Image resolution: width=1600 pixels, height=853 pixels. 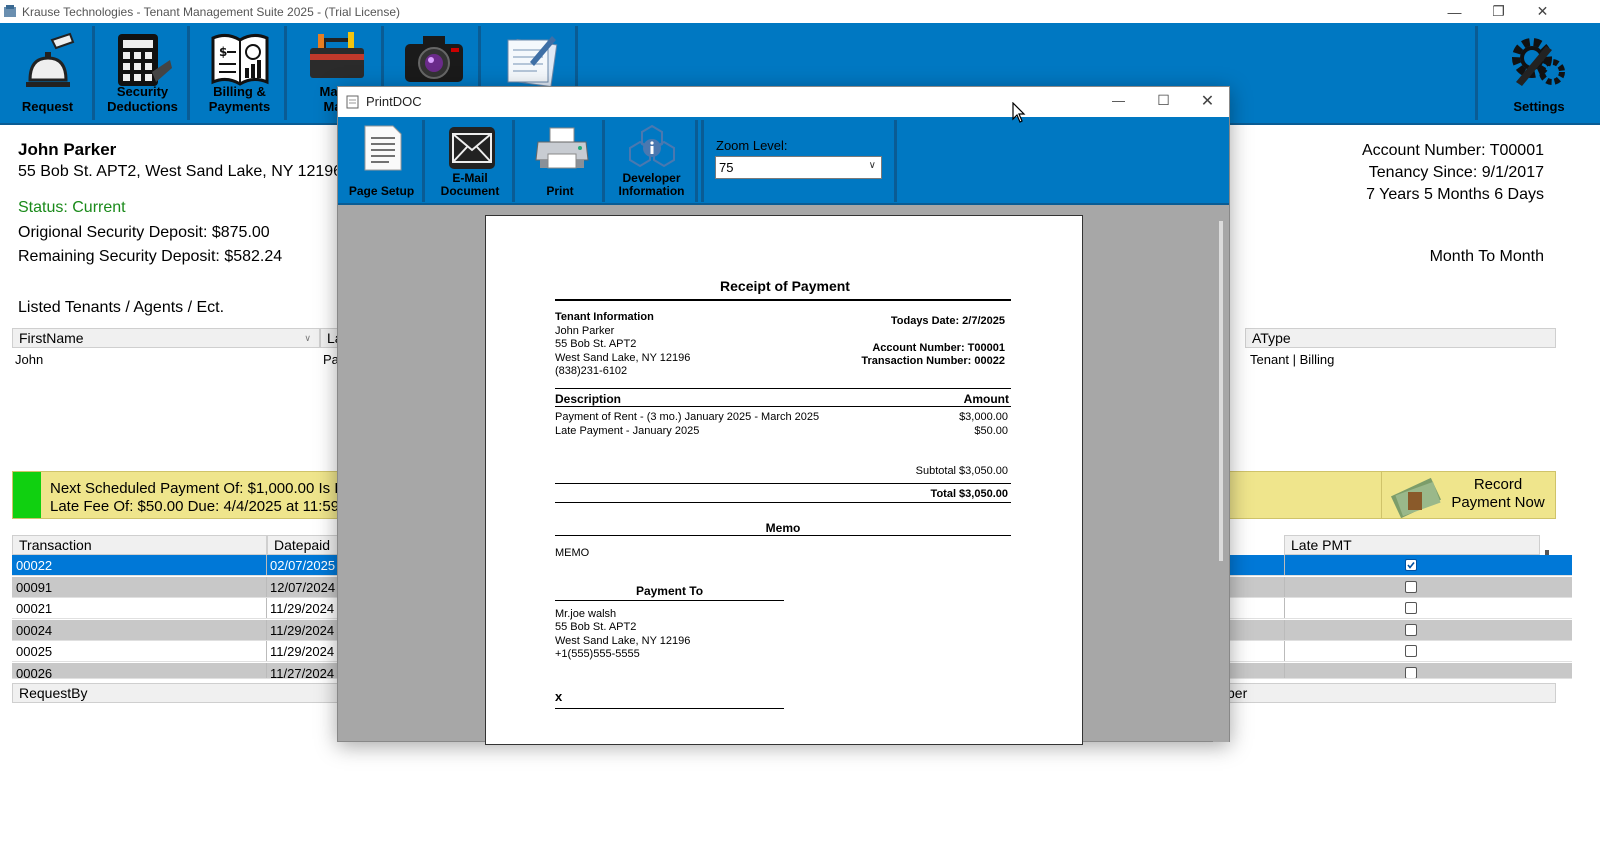 I want to click on payee-phone: +1(555)555-5555, so click(x=597, y=654).